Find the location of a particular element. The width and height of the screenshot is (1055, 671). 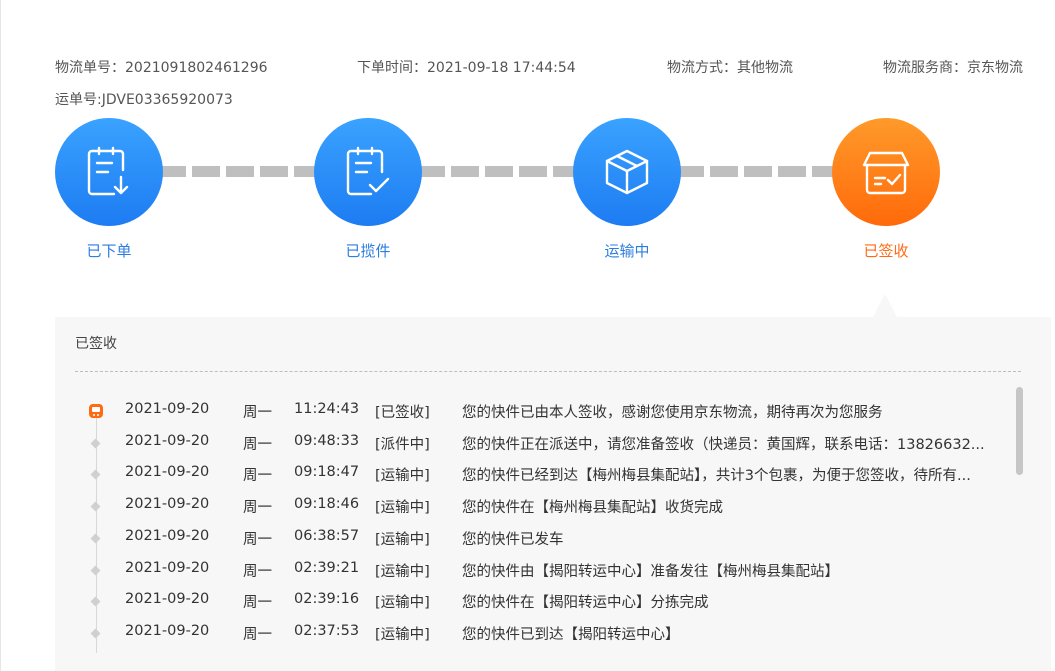

logistics-method-value: 其他物流 is located at coordinates (765, 68).